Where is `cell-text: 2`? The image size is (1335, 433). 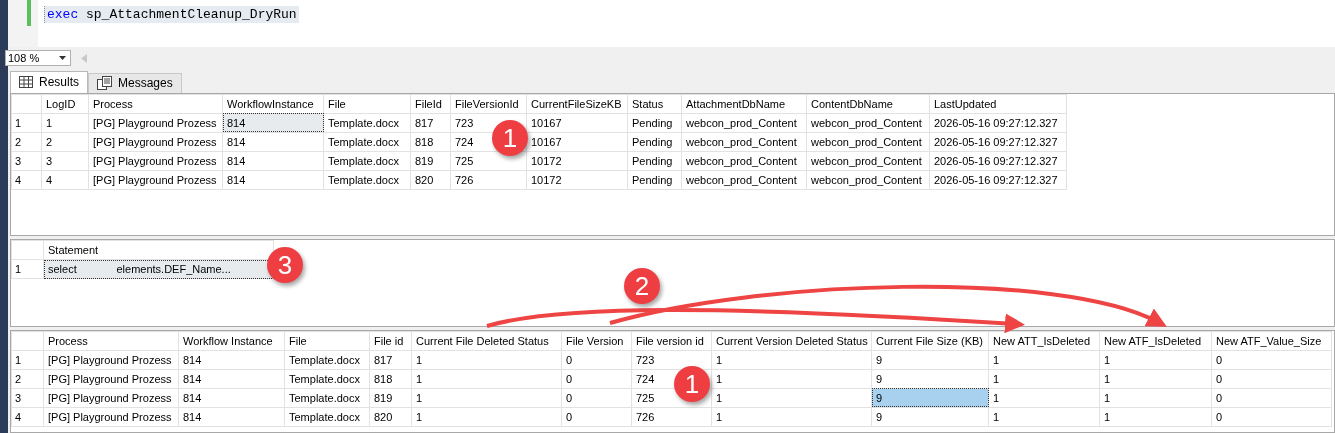
cell-text: 2 is located at coordinates (49, 141).